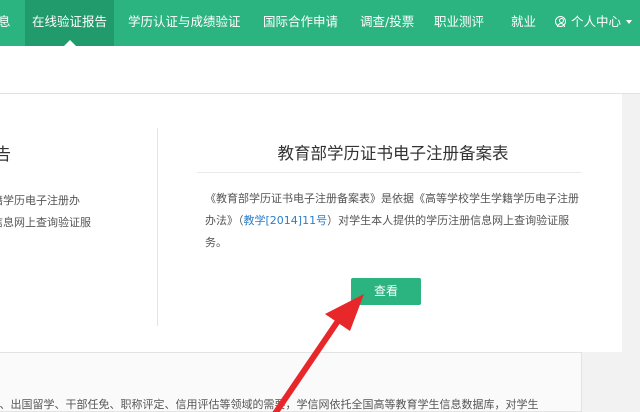 The width and height of the screenshot is (640, 412). What do you see at coordinates (300, 23) in the screenshot?
I see `nav-item-intl-cooperation: 国际合作申请` at bounding box center [300, 23].